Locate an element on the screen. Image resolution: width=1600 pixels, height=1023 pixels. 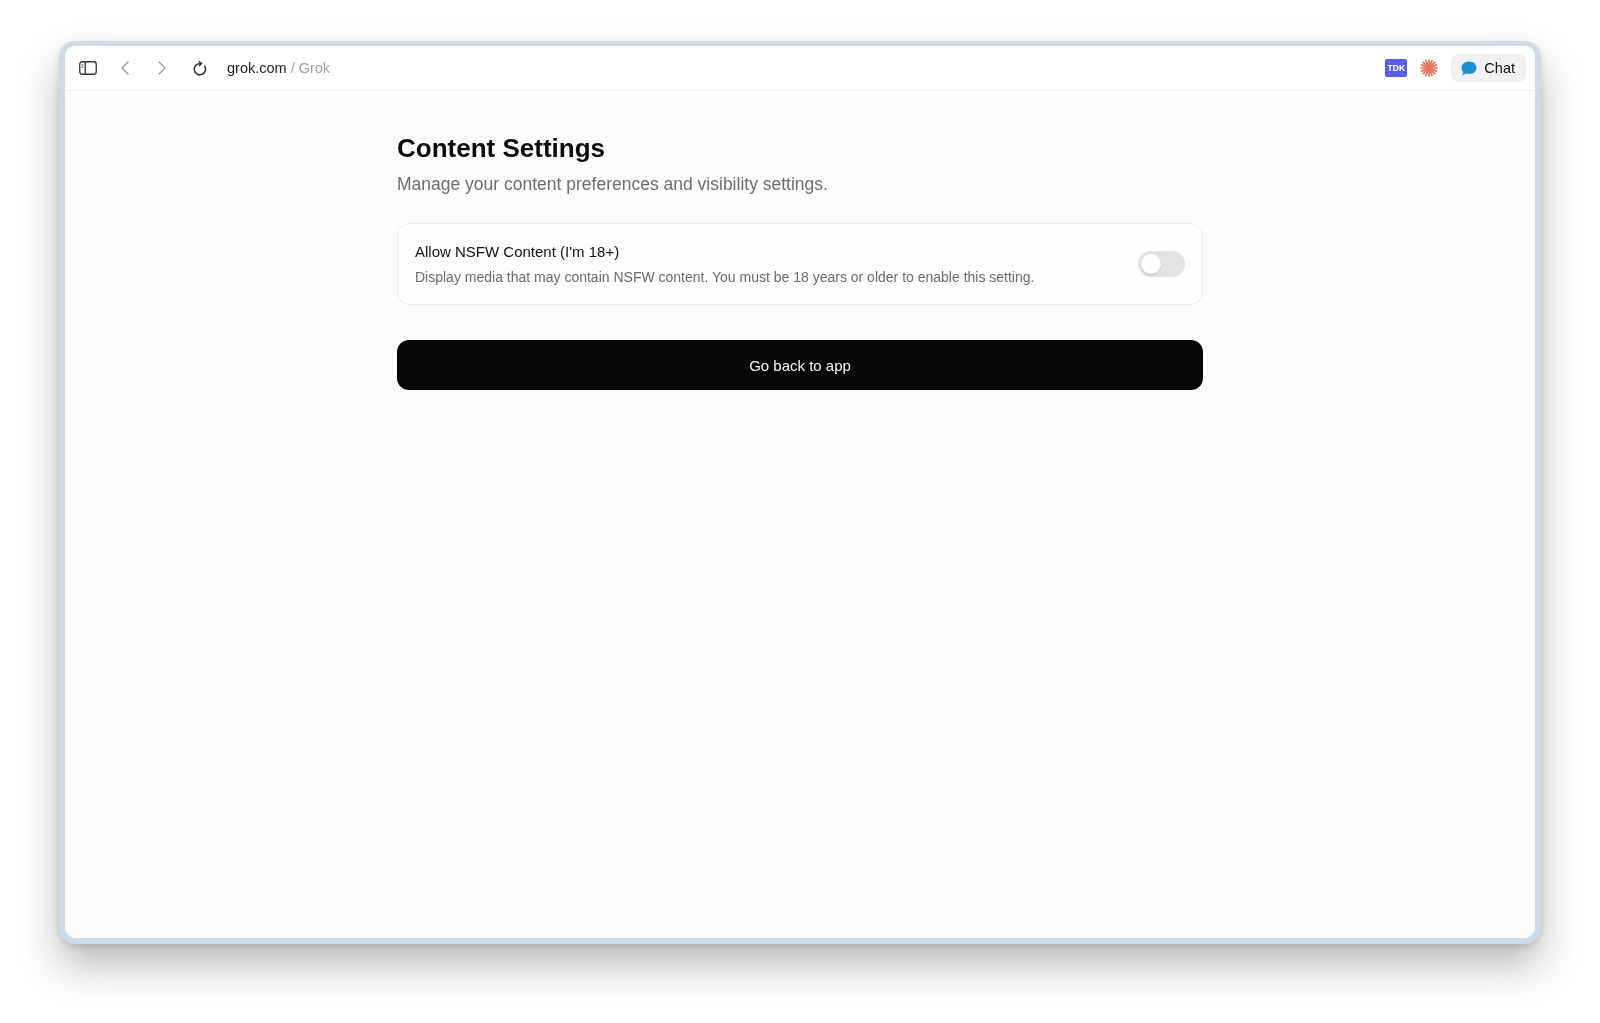
speech-bubble-icon is located at coordinates (1469, 68).